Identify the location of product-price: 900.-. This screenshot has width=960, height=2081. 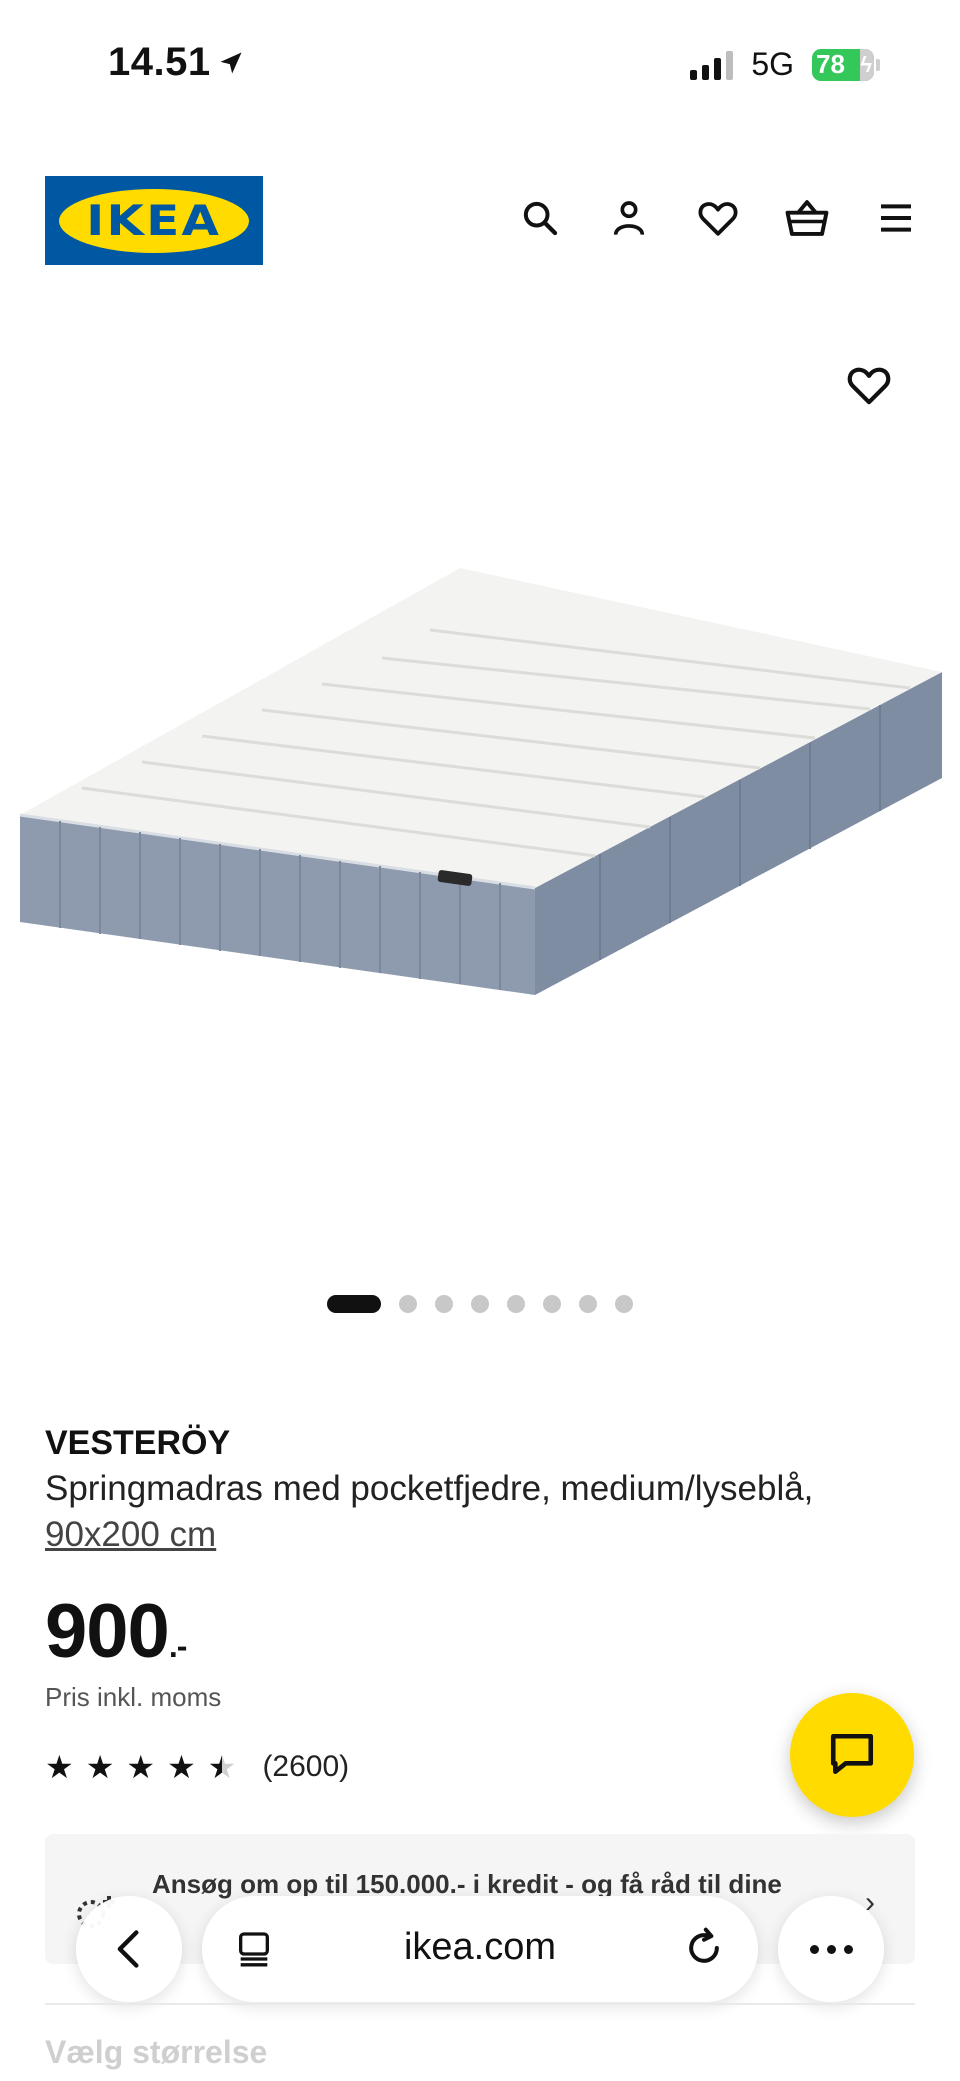
(116, 1631).